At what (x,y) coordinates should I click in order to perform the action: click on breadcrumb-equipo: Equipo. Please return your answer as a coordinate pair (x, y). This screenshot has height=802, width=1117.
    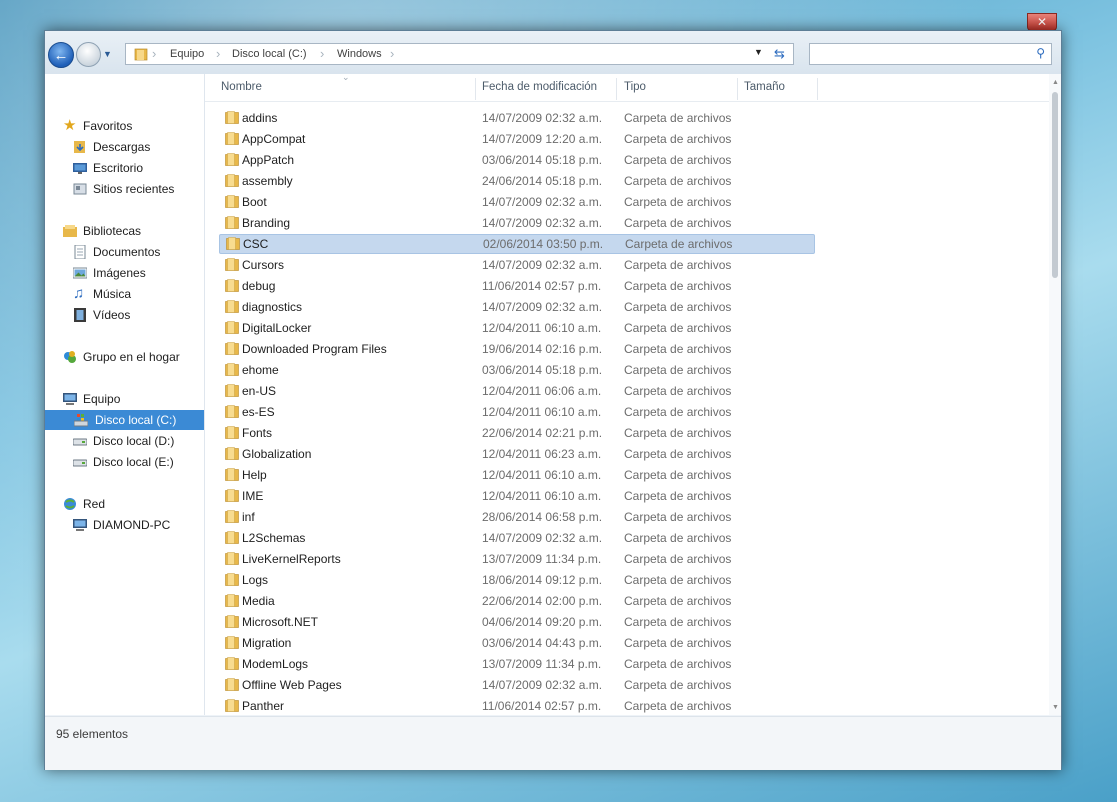
    Looking at the image, I should click on (187, 54).